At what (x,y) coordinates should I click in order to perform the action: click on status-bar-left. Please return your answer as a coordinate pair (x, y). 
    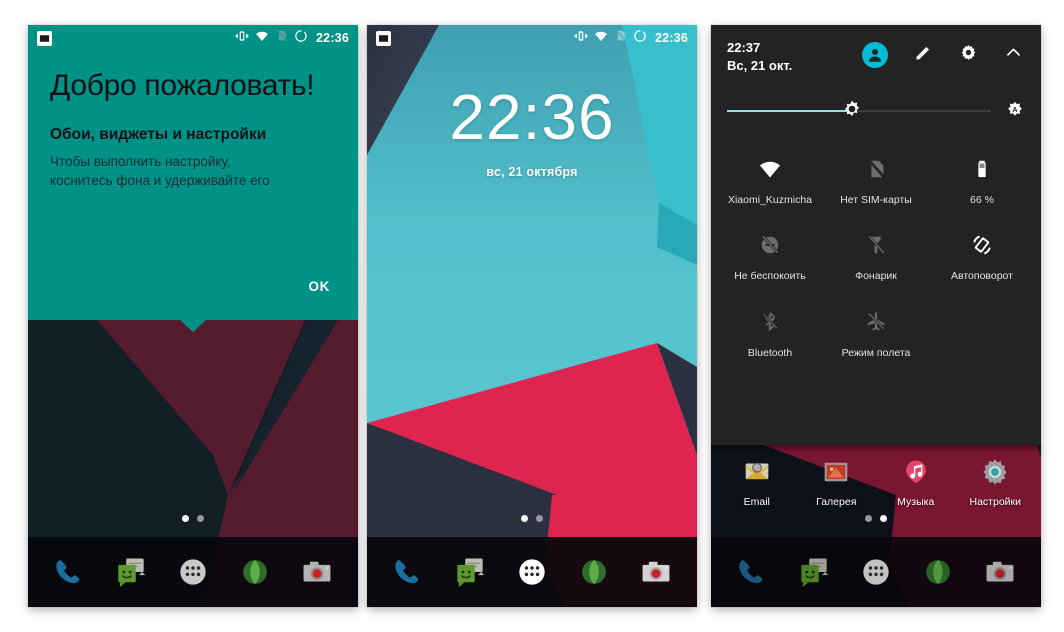
    Looking at the image, I should click on (383, 38).